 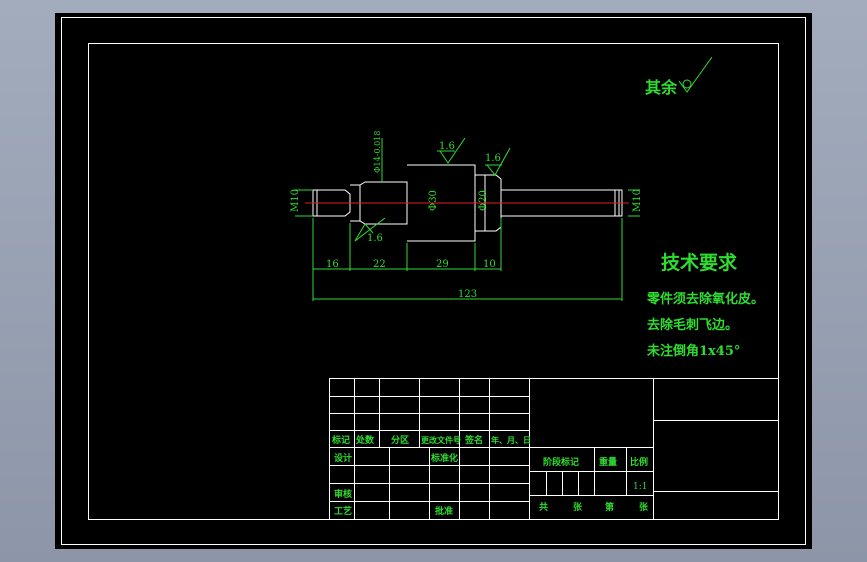 I want to click on tb-sheet2: 张, so click(x=644, y=507).